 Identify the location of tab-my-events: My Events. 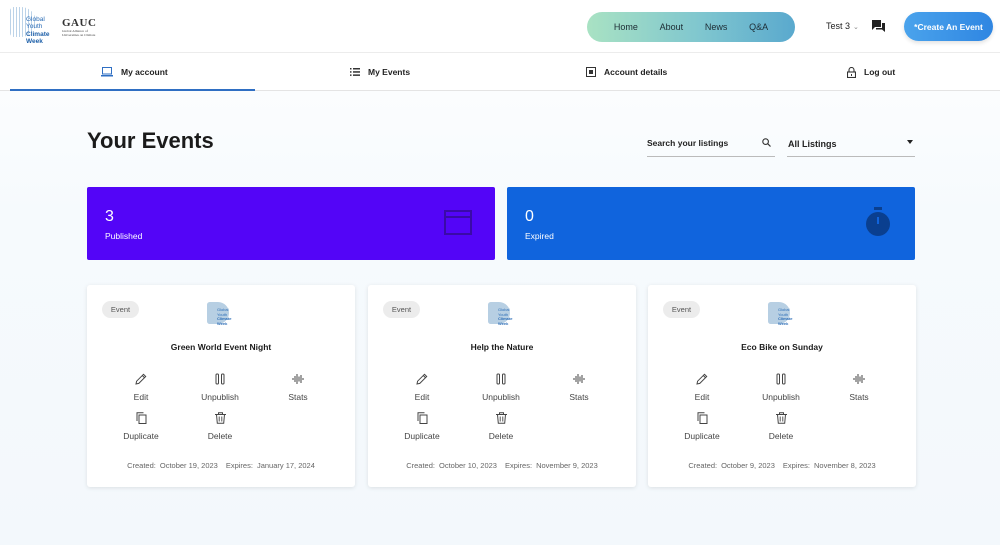
(380, 72).